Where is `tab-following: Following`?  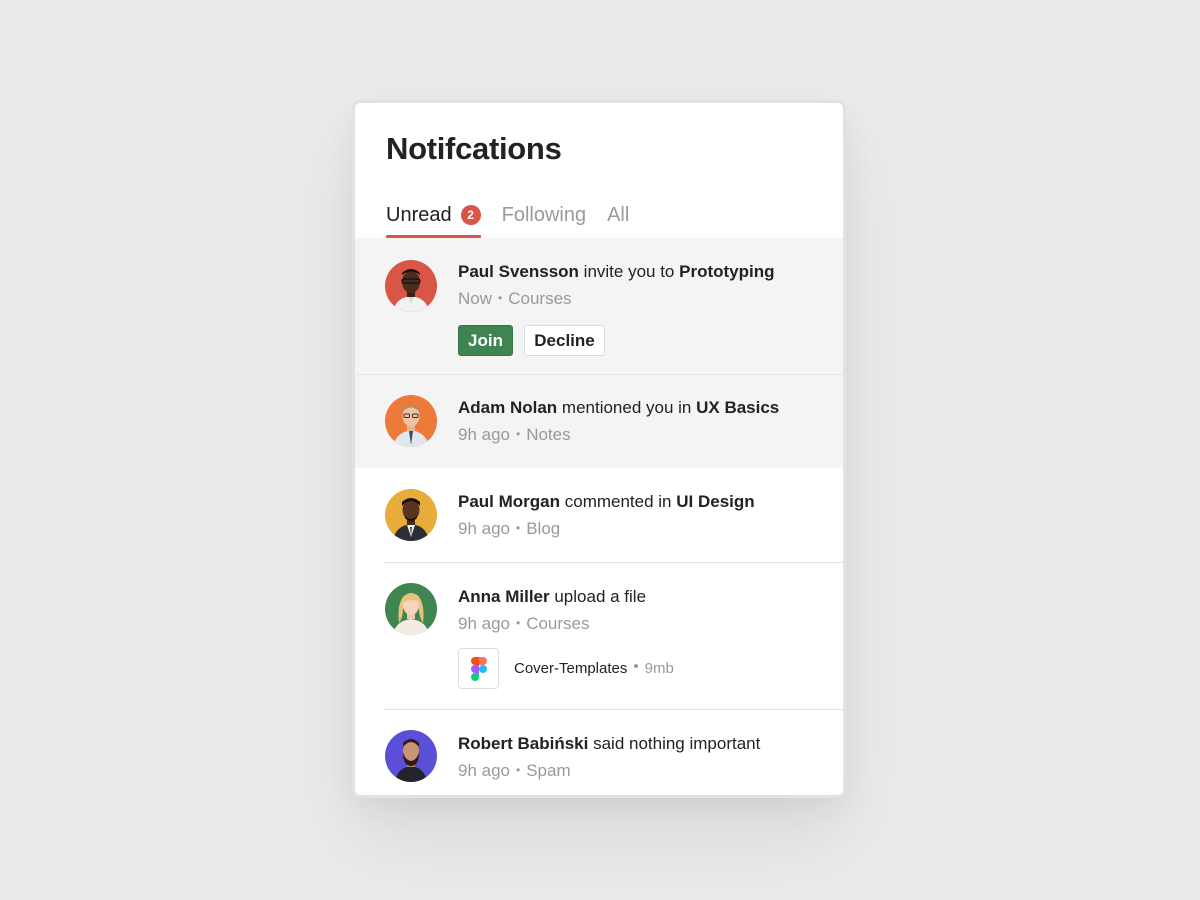
tab-following: Following is located at coordinates (544, 215).